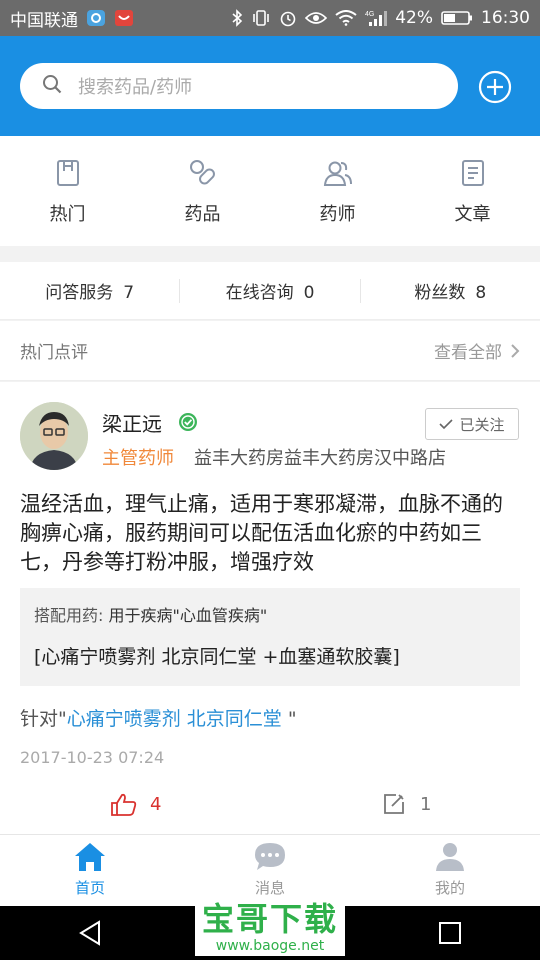  I want to click on plus-circle-icon, so click(495, 87).